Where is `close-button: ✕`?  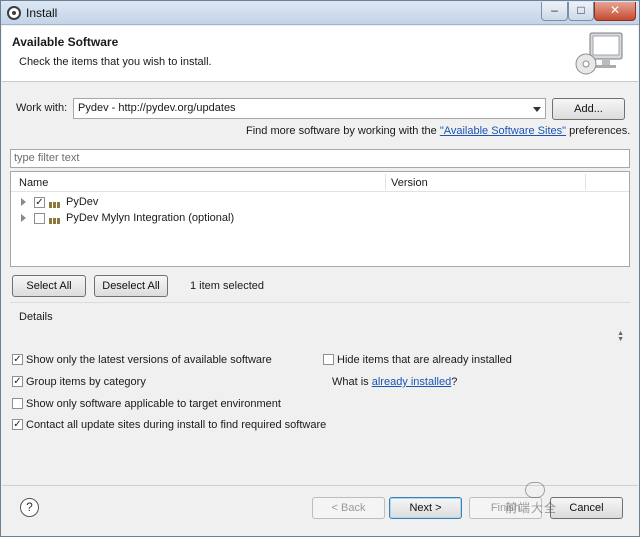
close-button: ✕ is located at coordinates (615, 11).